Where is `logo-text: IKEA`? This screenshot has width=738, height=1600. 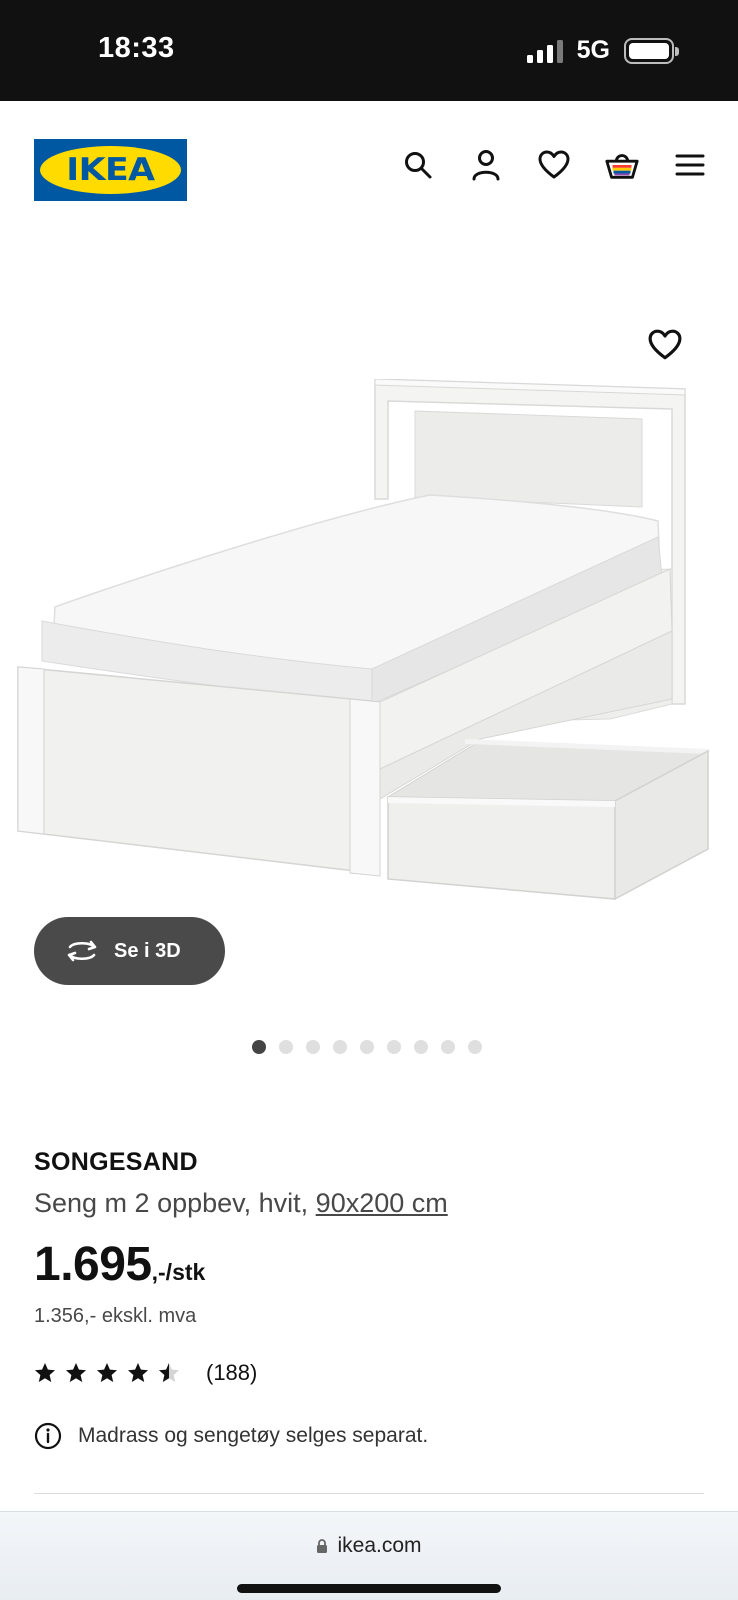
logo-text: IKEA is located at coordinates (110, 170).